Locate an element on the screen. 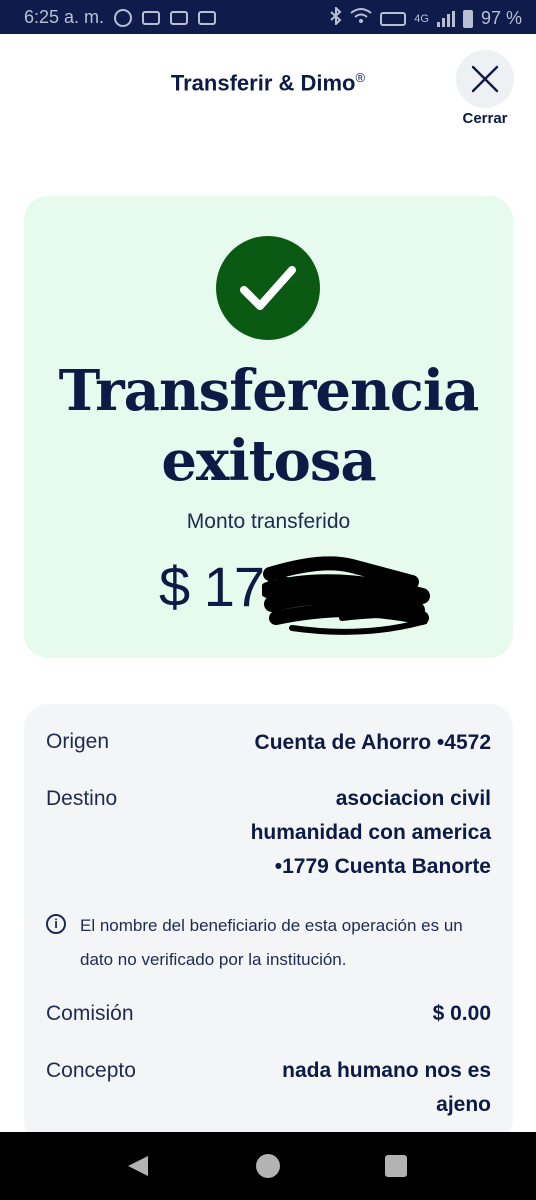 The width and height of the screenshot is (536, 1200). origin-value: Cuenta de Ahorro •4572 is located at coordinates (372, 742).